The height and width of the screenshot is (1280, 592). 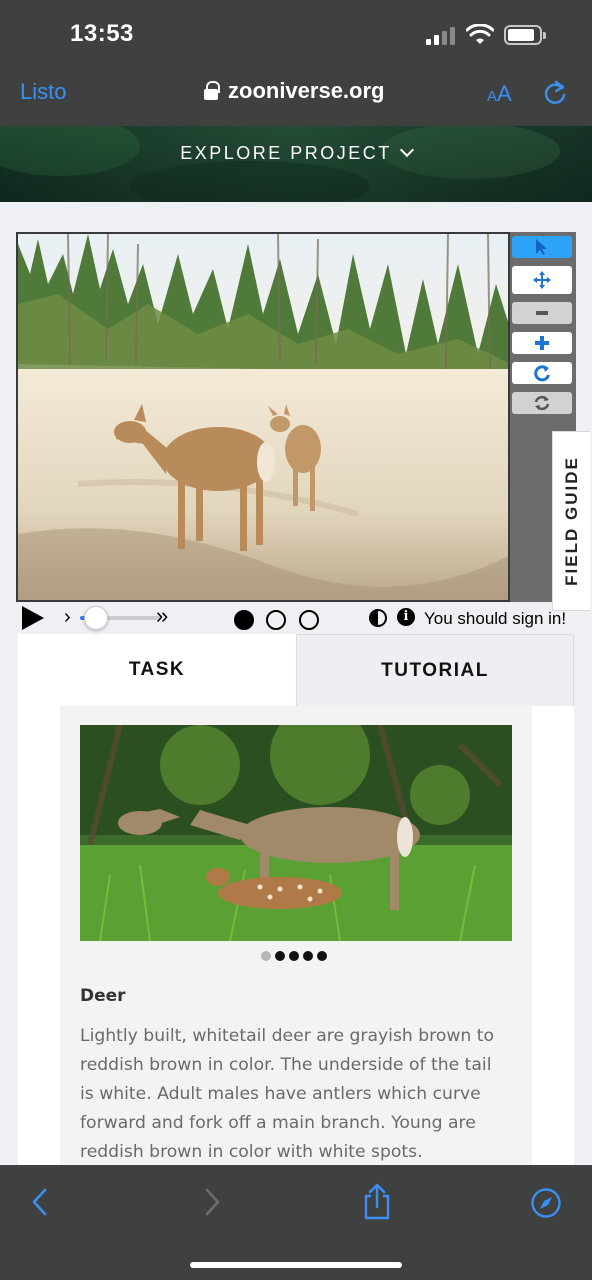 I want to click on signal-icon, so click(x=442, y=36).